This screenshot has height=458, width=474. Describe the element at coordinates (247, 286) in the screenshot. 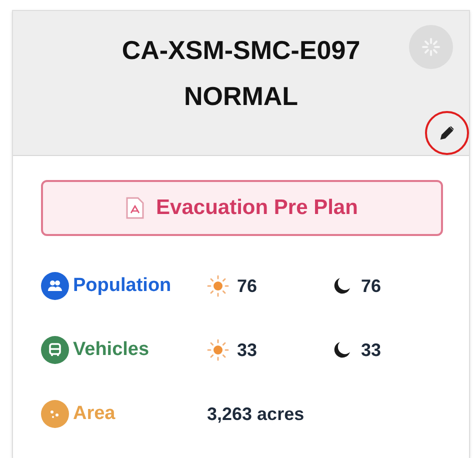

I see `day-count: 76` at that location.